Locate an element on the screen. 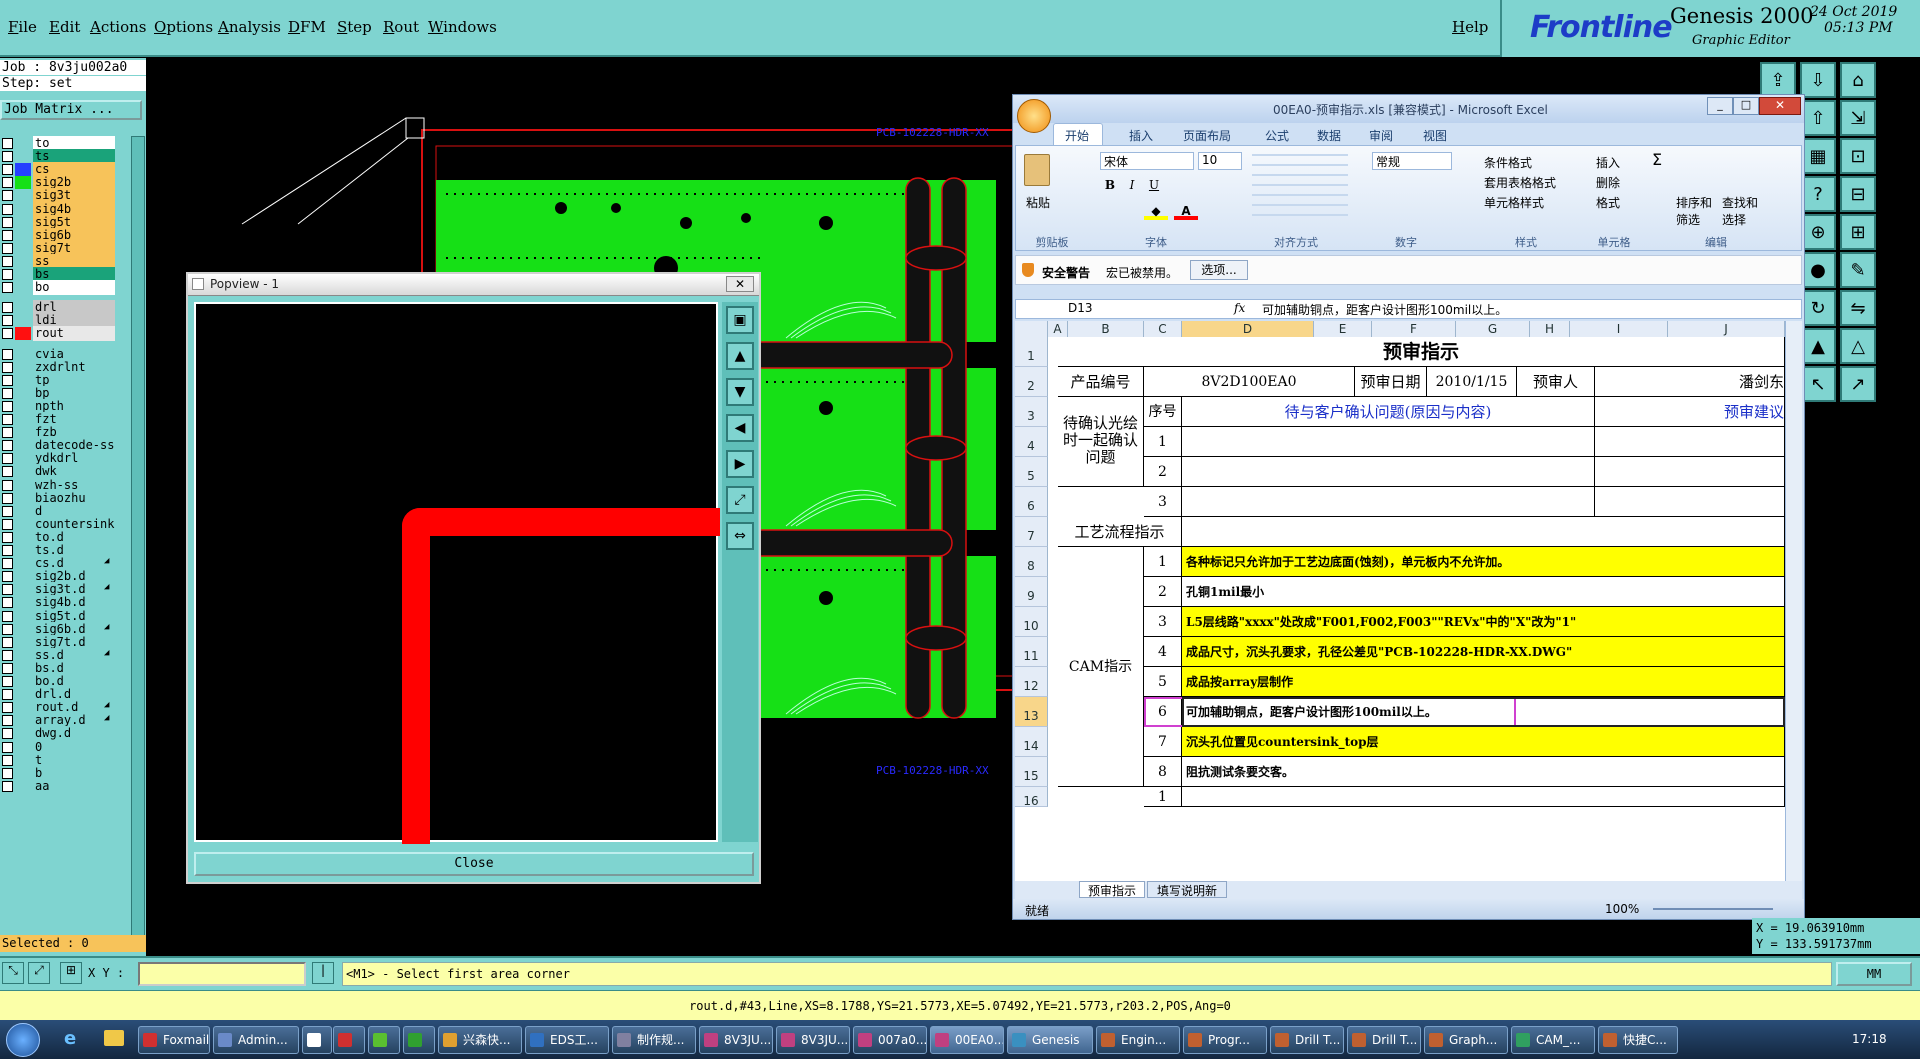 This screenshot has width=1920, height=1059. menu-help: Help is located at coordinates (1470, 27).